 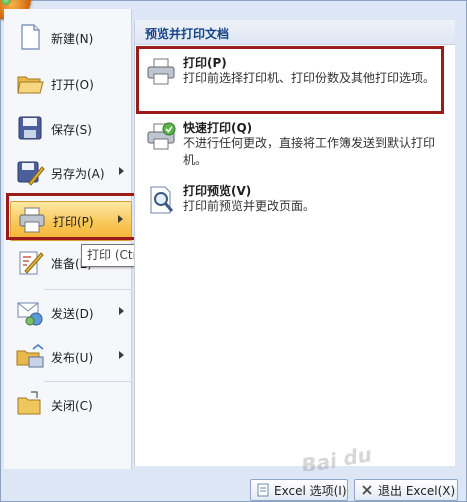 What do you see at coordinates (31, 173) in the screenshot?
I see `save-as-icon` at bounding box center [31, 173].